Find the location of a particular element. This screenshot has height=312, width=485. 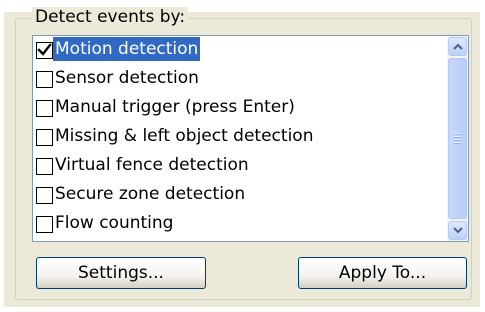

sensor-detection-checkbox is located at coordinates (44, 79).